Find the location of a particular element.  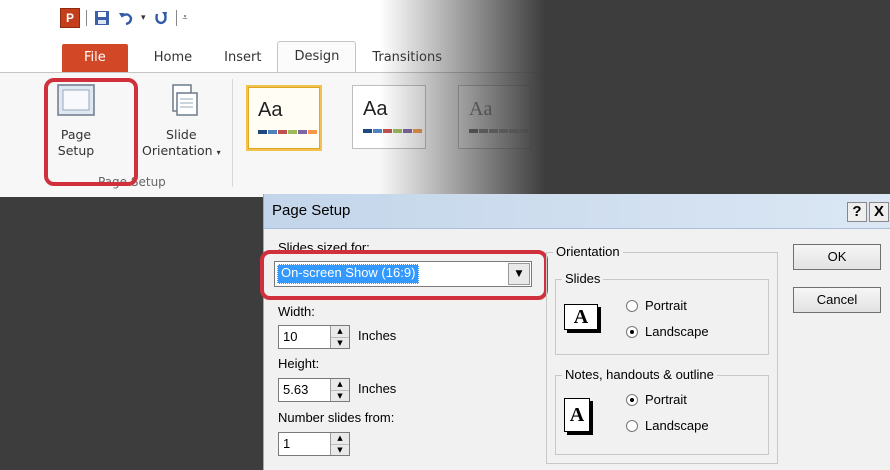

undo-dropdown-icon: ▾ is located at coordinates (143, 18).